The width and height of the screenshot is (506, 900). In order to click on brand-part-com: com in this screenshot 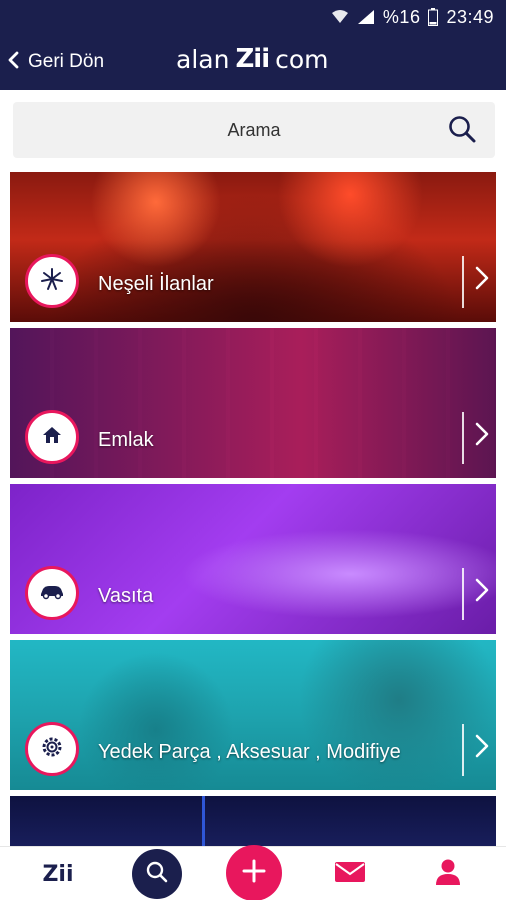, I will do `click(302, 59)`.